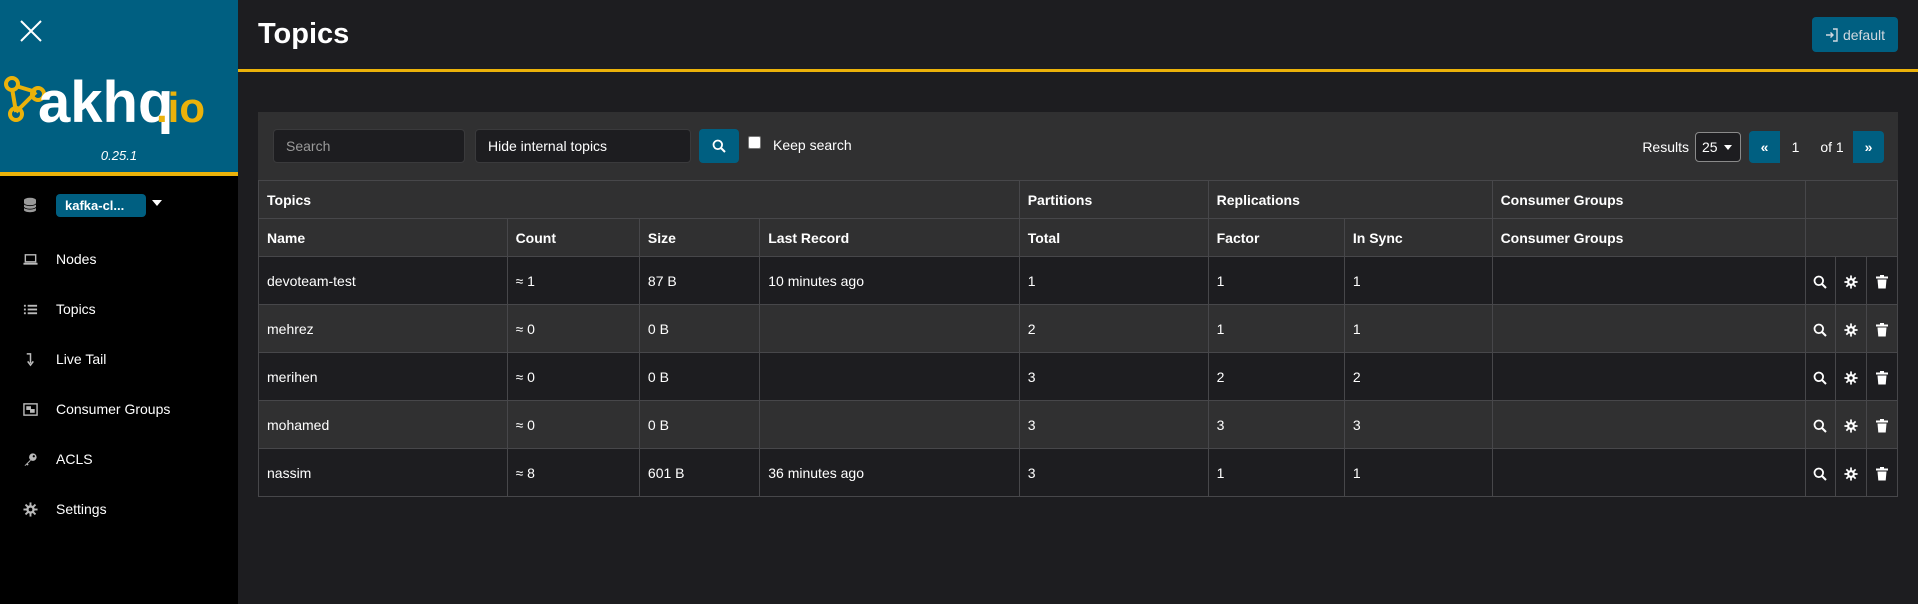  I want to click on login-button: default, so click(1854, 34).